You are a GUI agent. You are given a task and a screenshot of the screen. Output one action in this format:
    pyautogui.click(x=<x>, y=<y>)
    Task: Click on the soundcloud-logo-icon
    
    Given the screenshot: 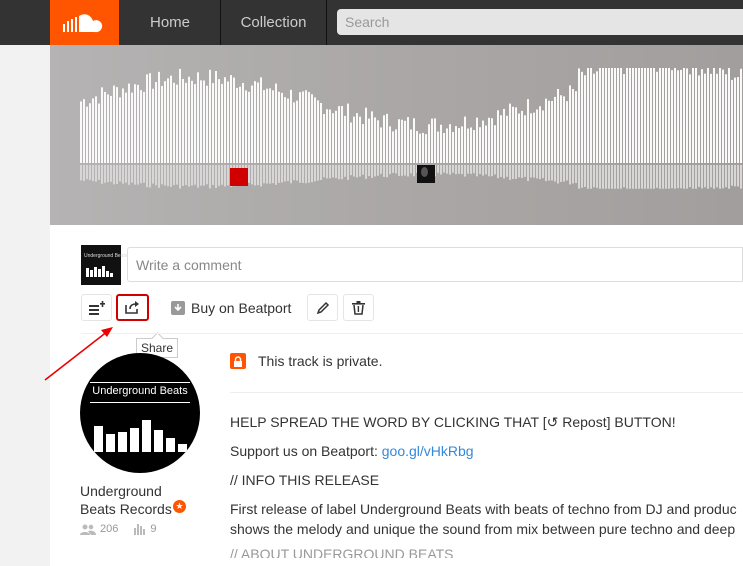 What is the action you would take?
    pyautogui.click(x=84, y=22)
    